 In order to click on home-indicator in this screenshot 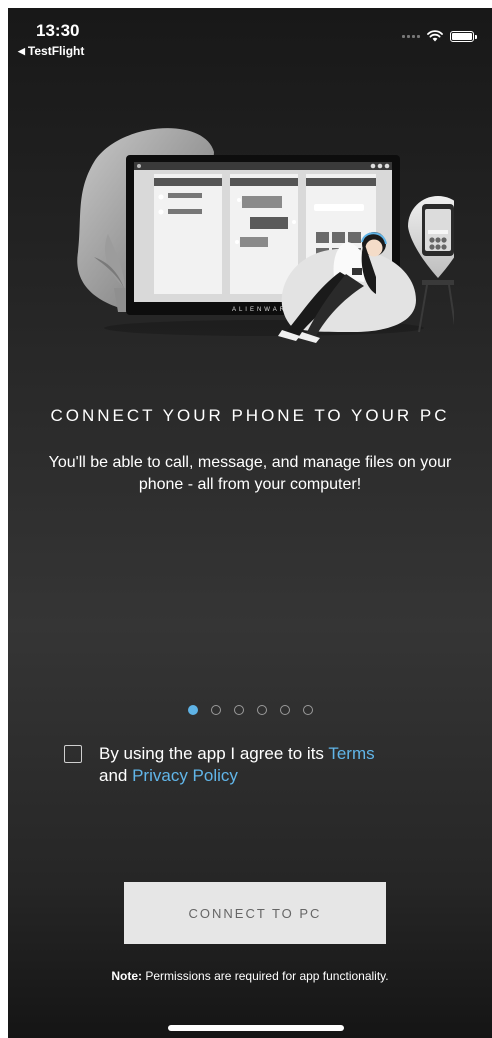, I will do `click(256, 1028)`.